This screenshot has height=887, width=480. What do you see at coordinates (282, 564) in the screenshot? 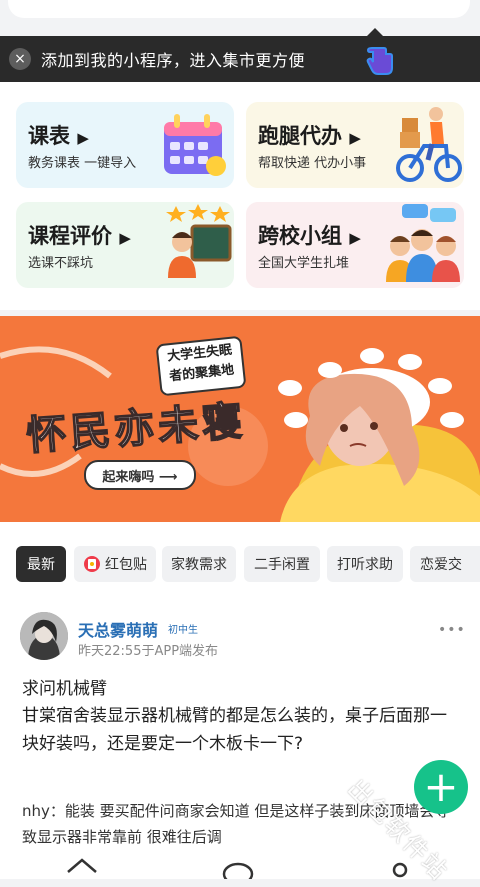
I see `tab-second-hand: 二手闲置` at bounding box center [282, 564].